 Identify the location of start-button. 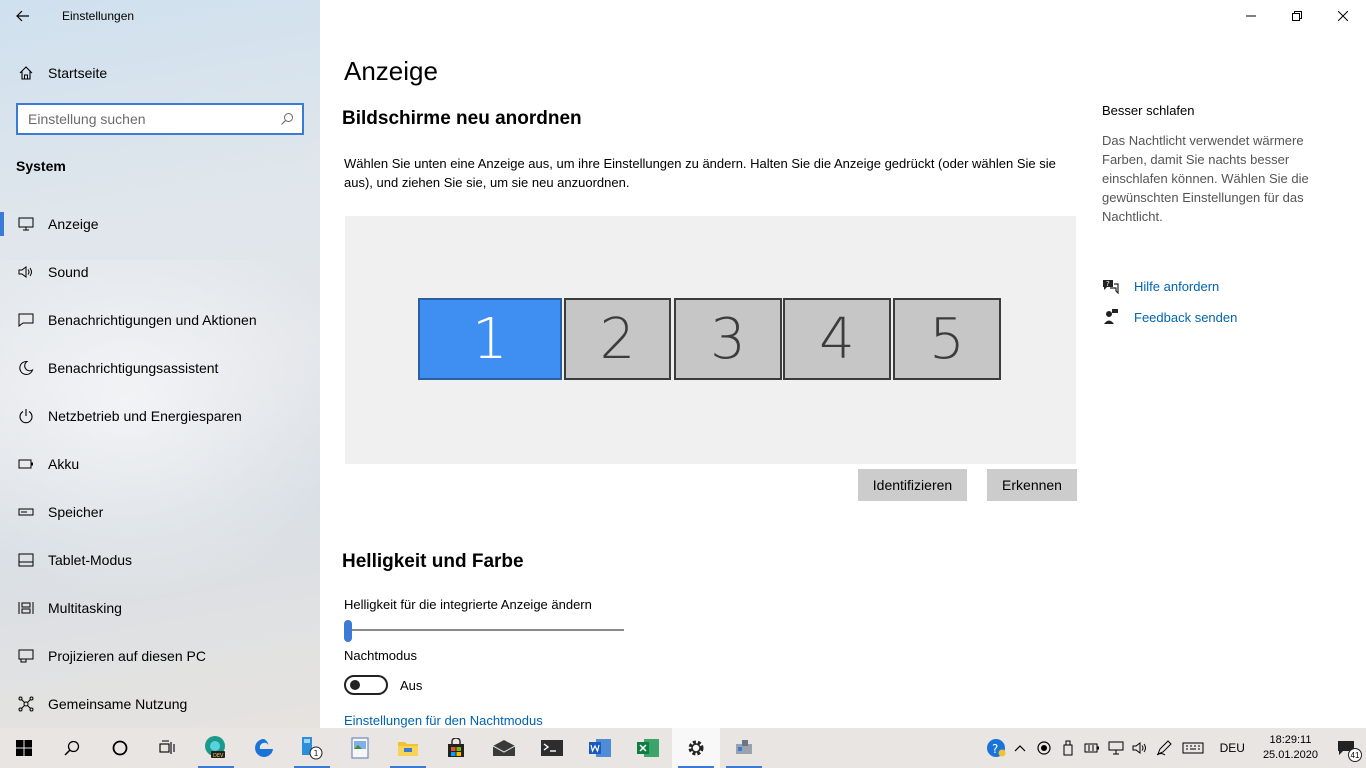
(24, 748).